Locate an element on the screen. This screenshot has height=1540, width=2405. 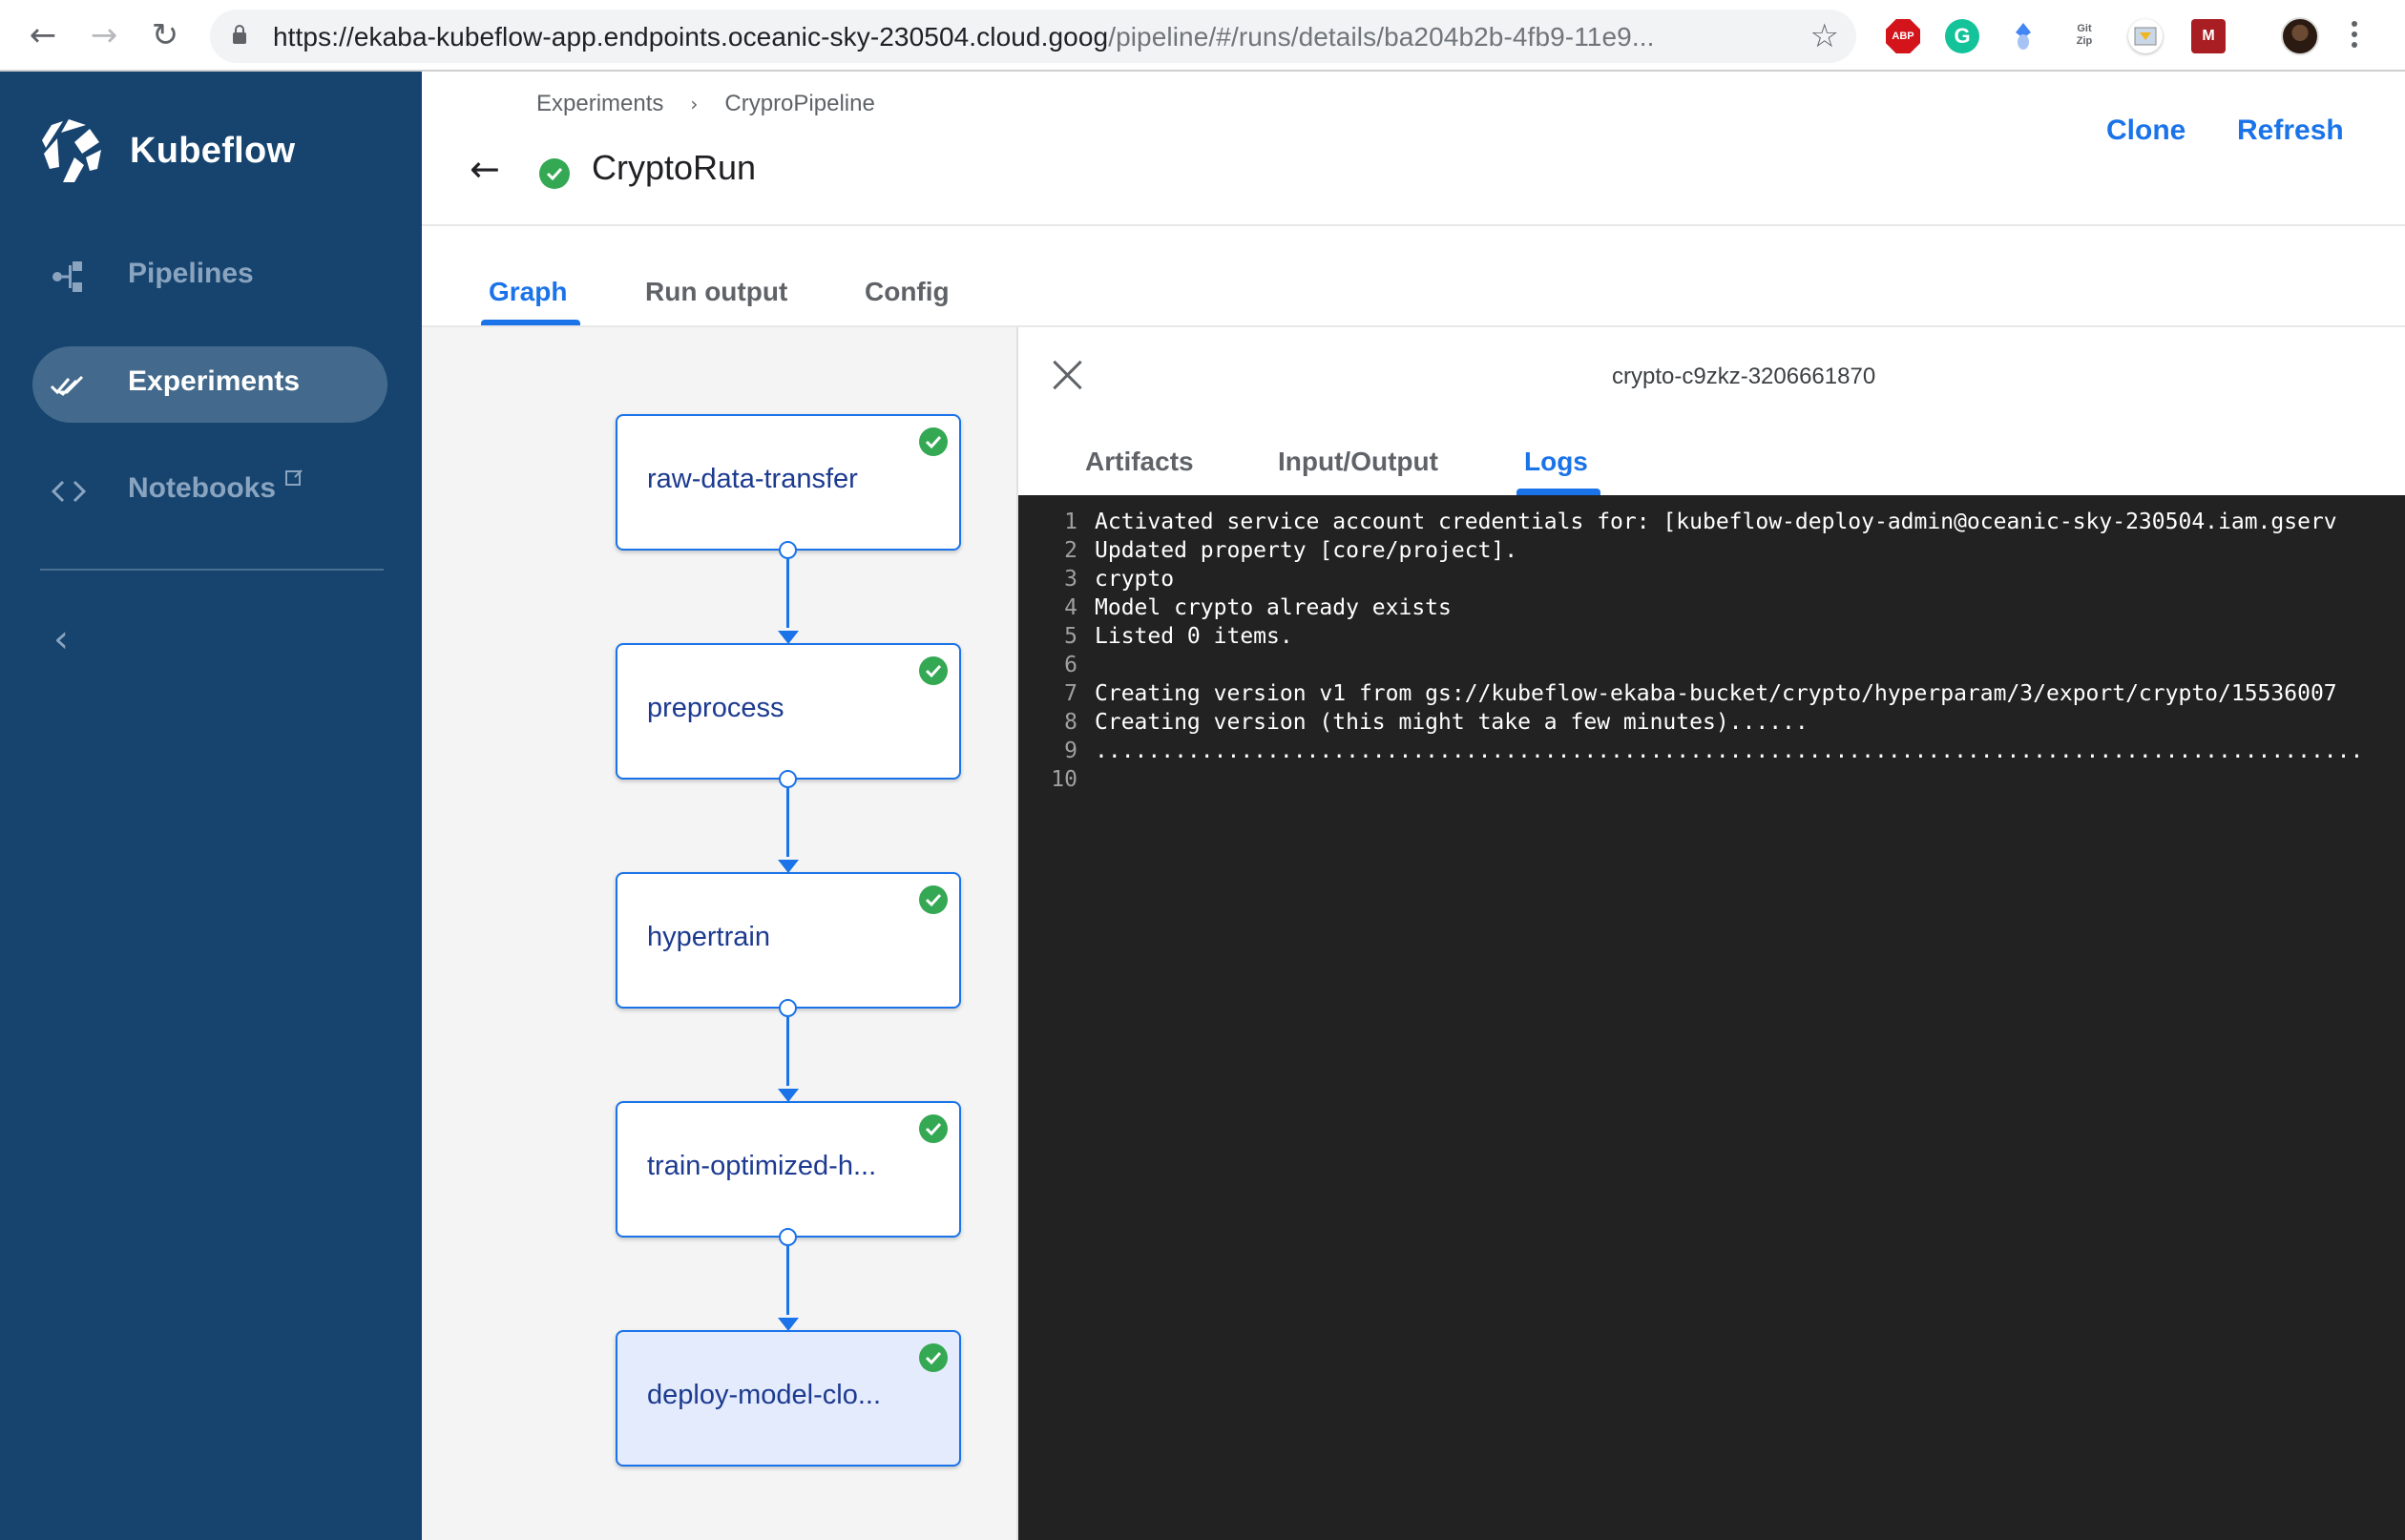
breadcrumb: Experiments › CryproPipeline is located at coordinates (705, 104).